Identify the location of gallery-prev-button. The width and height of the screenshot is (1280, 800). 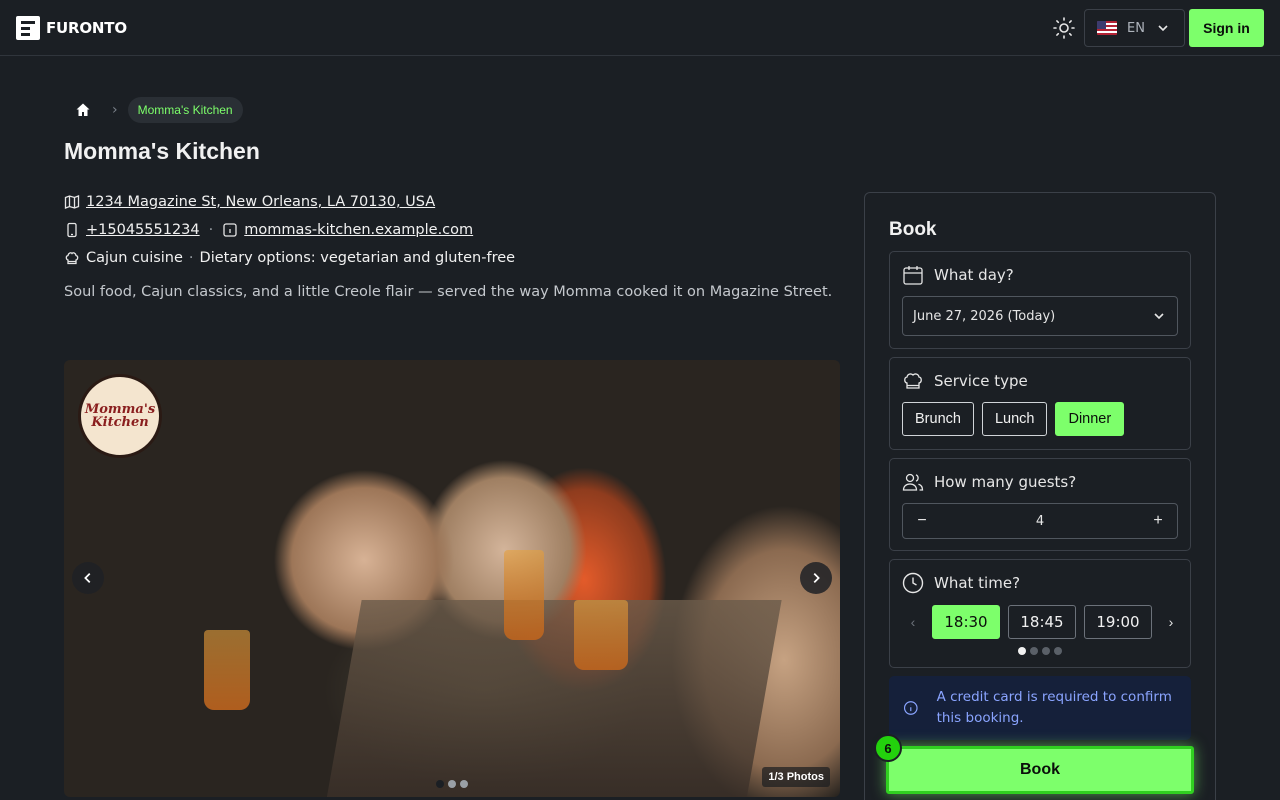
(88, 578).